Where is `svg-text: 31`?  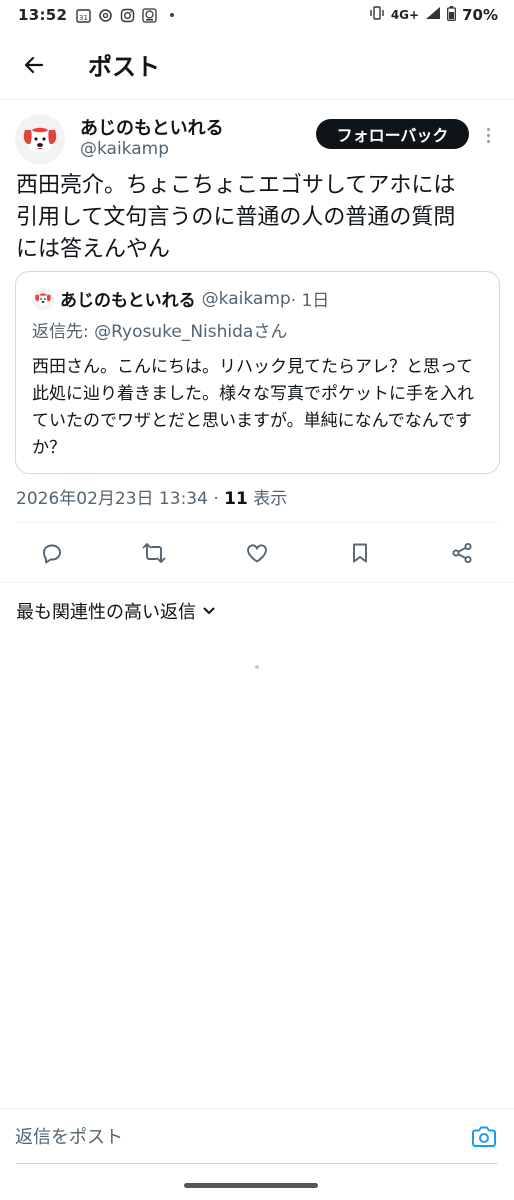
svg-text: 31 is located at coordinates (83, 18).